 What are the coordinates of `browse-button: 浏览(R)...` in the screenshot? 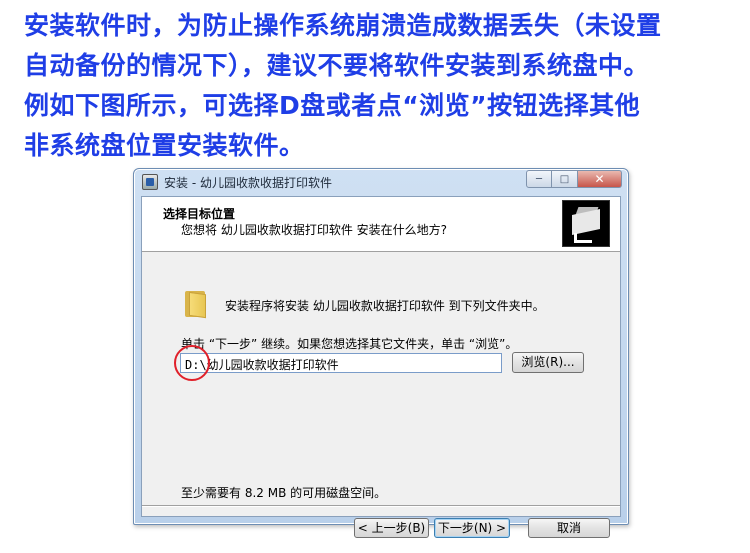 It's located at (548, 362).